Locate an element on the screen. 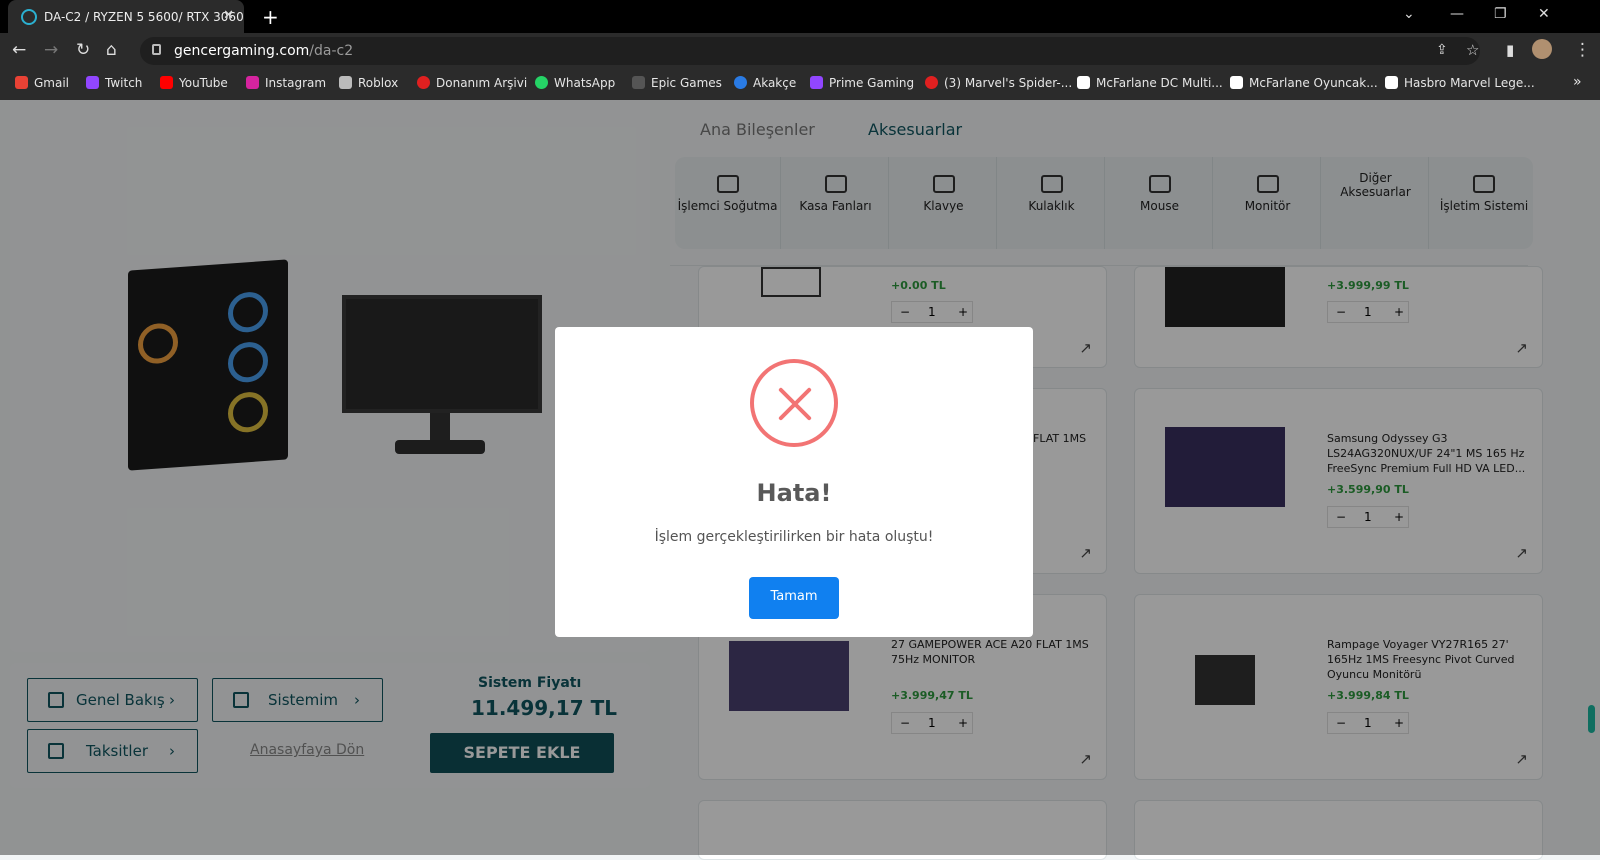 This screenshot has width=1600, height=860. url-path: /da-c2 is located at coordinates (331, 51).